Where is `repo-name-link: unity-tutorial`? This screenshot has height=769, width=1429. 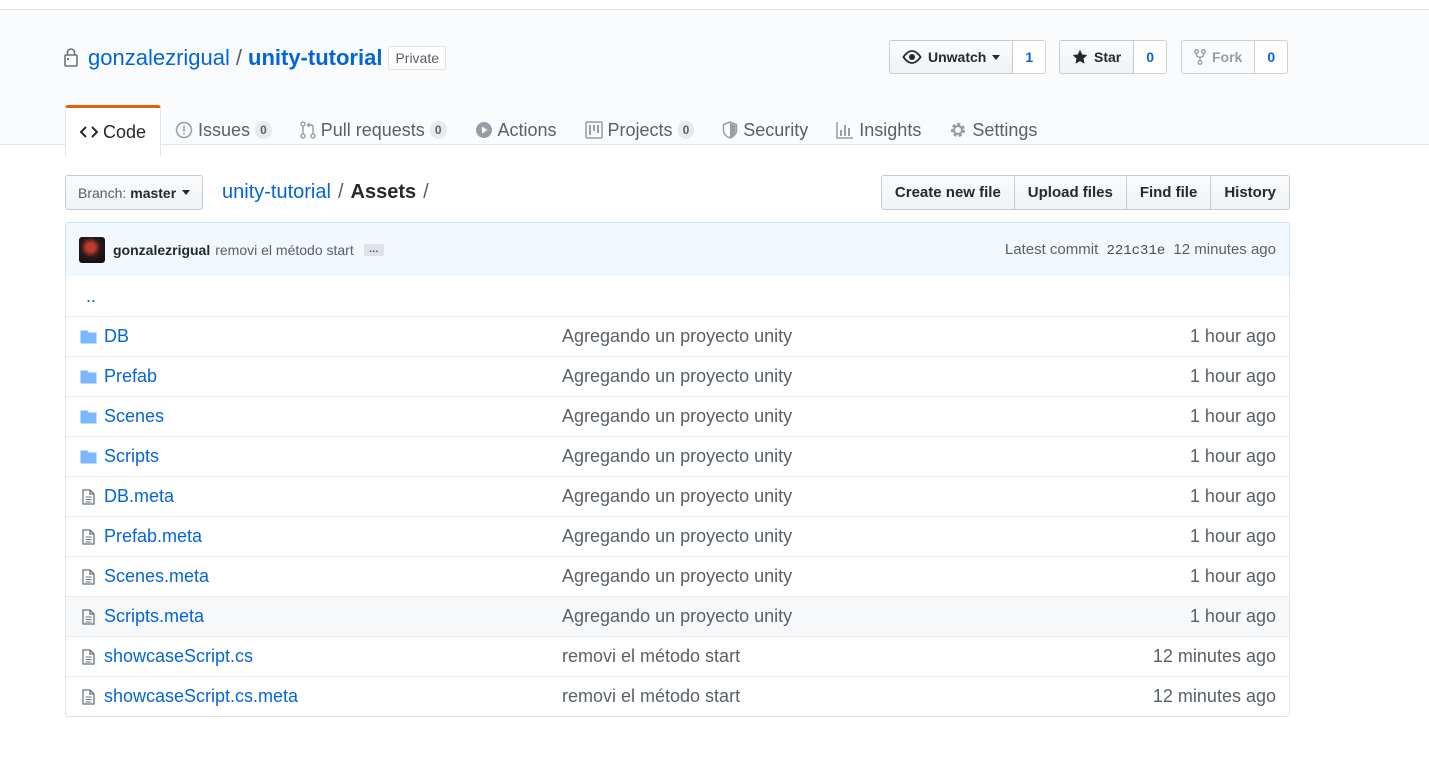
repo-name-link: unity-tutorial is located at coordinates (315, 58).